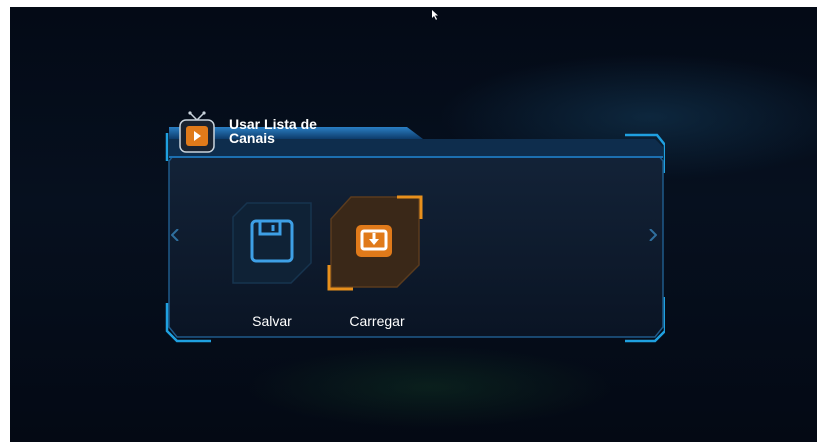  What do you see at coordinates (252, 138) in the screenshot?
I see `dialog-title-line2: Canais` at bounding box center [252, 138].